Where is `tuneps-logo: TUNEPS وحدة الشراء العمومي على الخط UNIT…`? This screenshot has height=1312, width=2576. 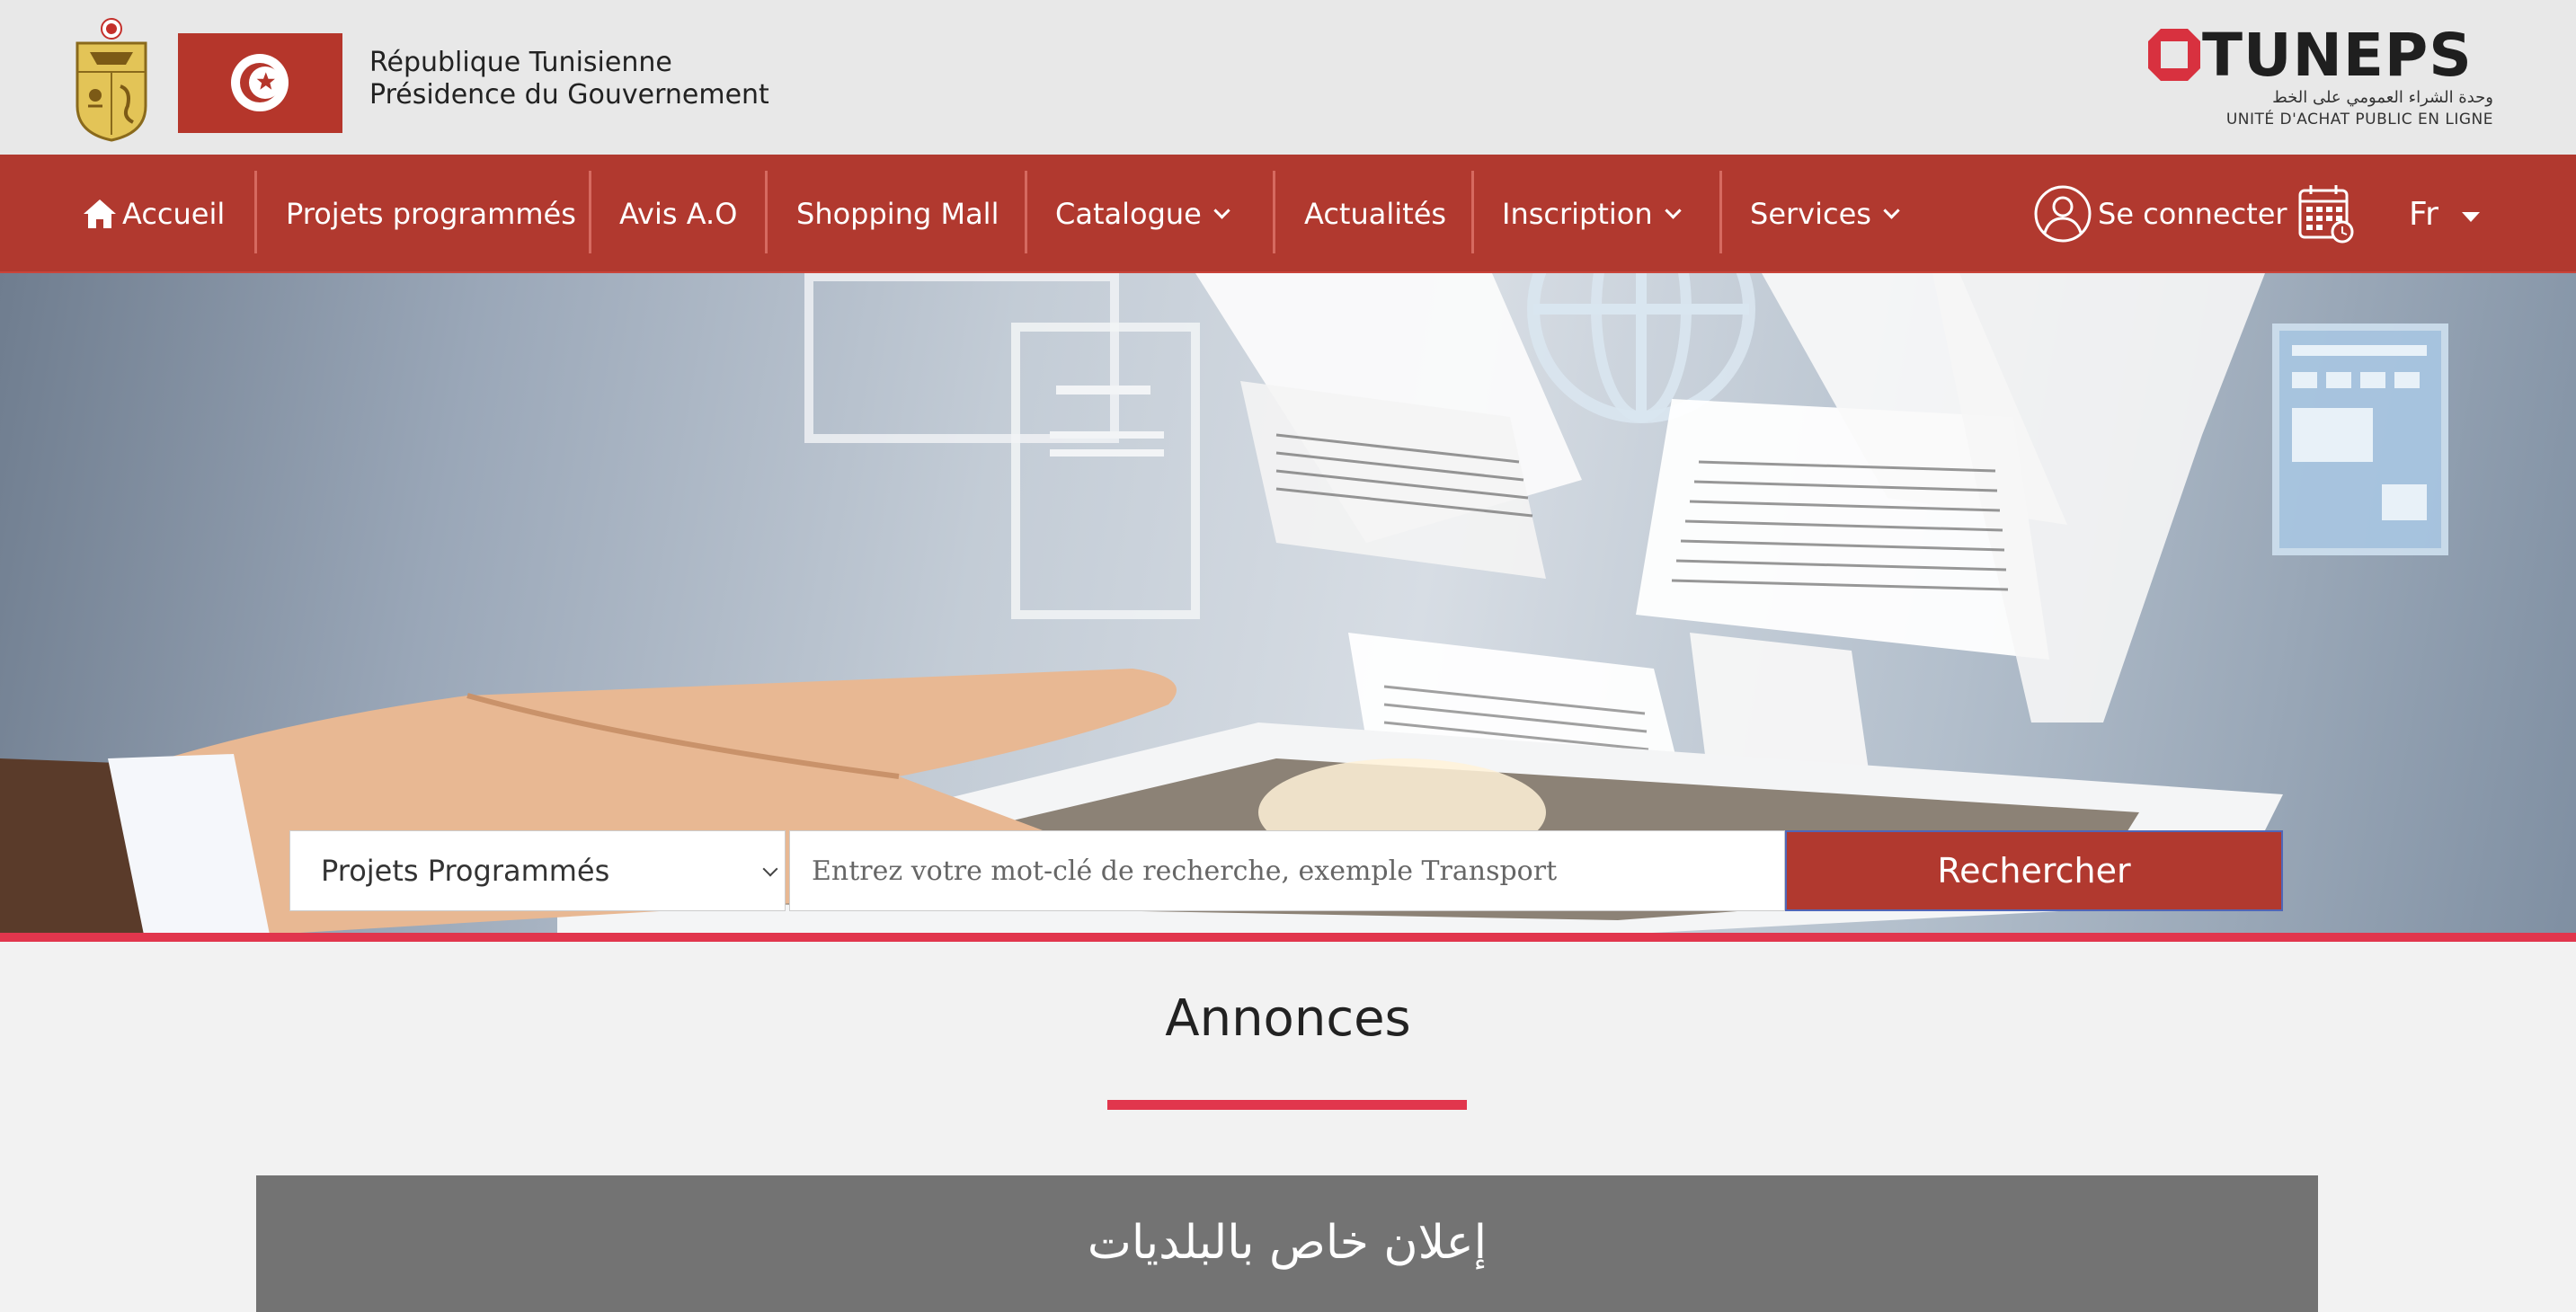 tuneps-logo: TUNEPS وحدة الشراء العمومي على الخط UNIT… is located at coordinates (2319, 78).